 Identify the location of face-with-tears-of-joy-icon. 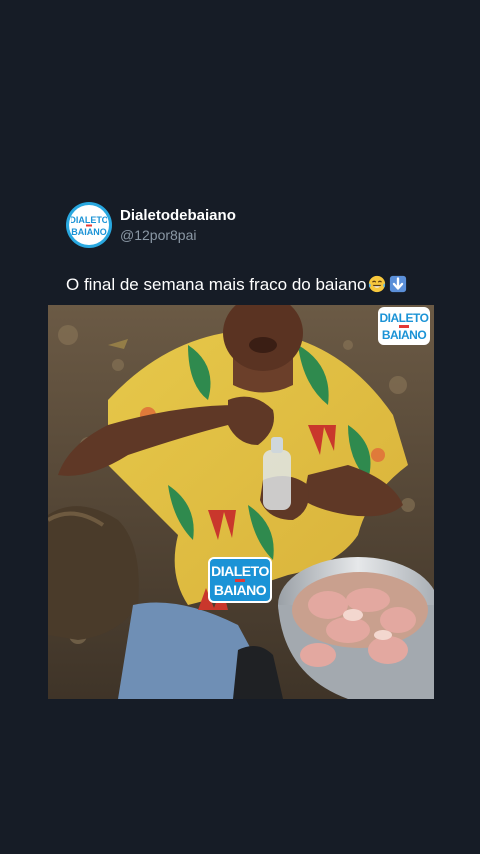
(376, 284).